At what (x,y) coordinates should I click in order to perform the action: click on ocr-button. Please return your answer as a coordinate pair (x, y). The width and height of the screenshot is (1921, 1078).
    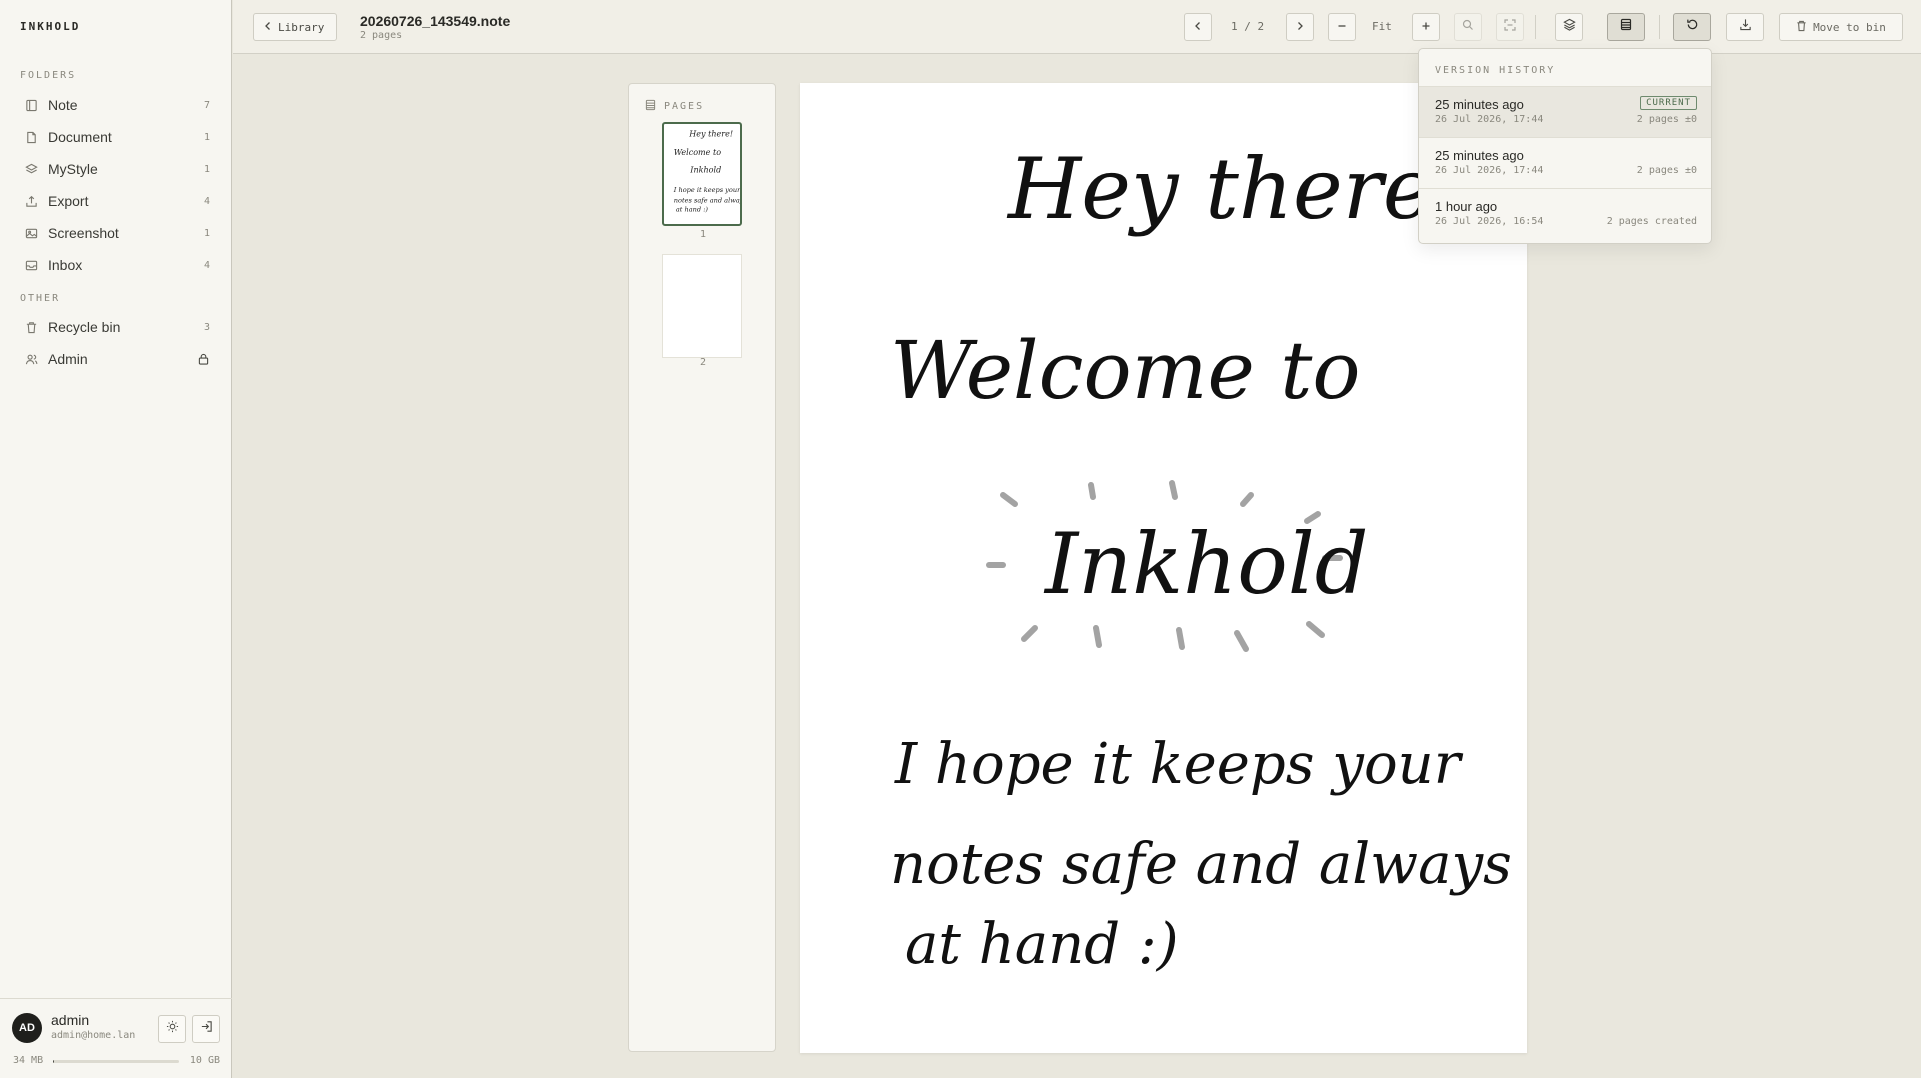
    Looking at the image, I should click on (1510, 27).